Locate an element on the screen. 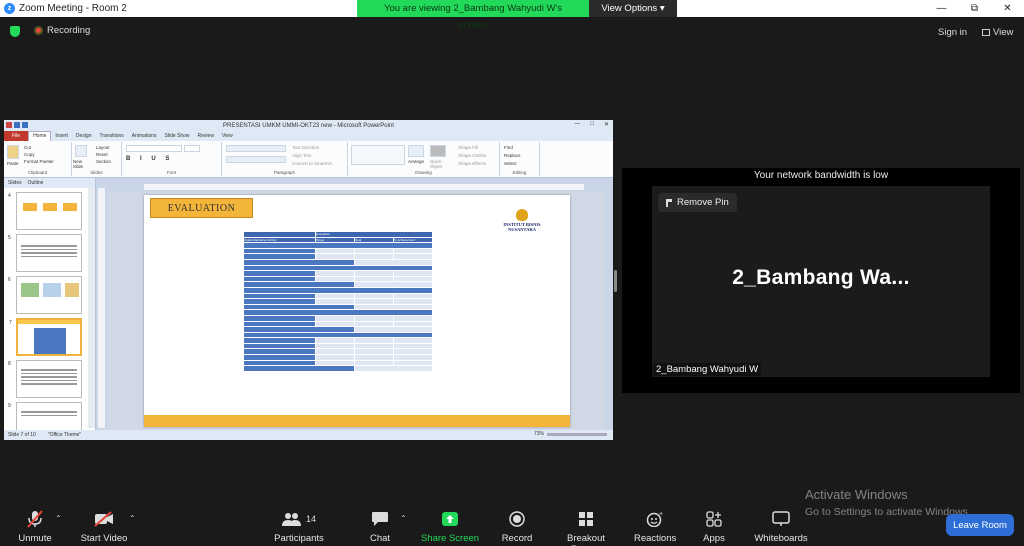 The height and width of the screenshot is (546, 1024). slide-counter: Slide 7 of 10 is located at coordinates (22, 435).